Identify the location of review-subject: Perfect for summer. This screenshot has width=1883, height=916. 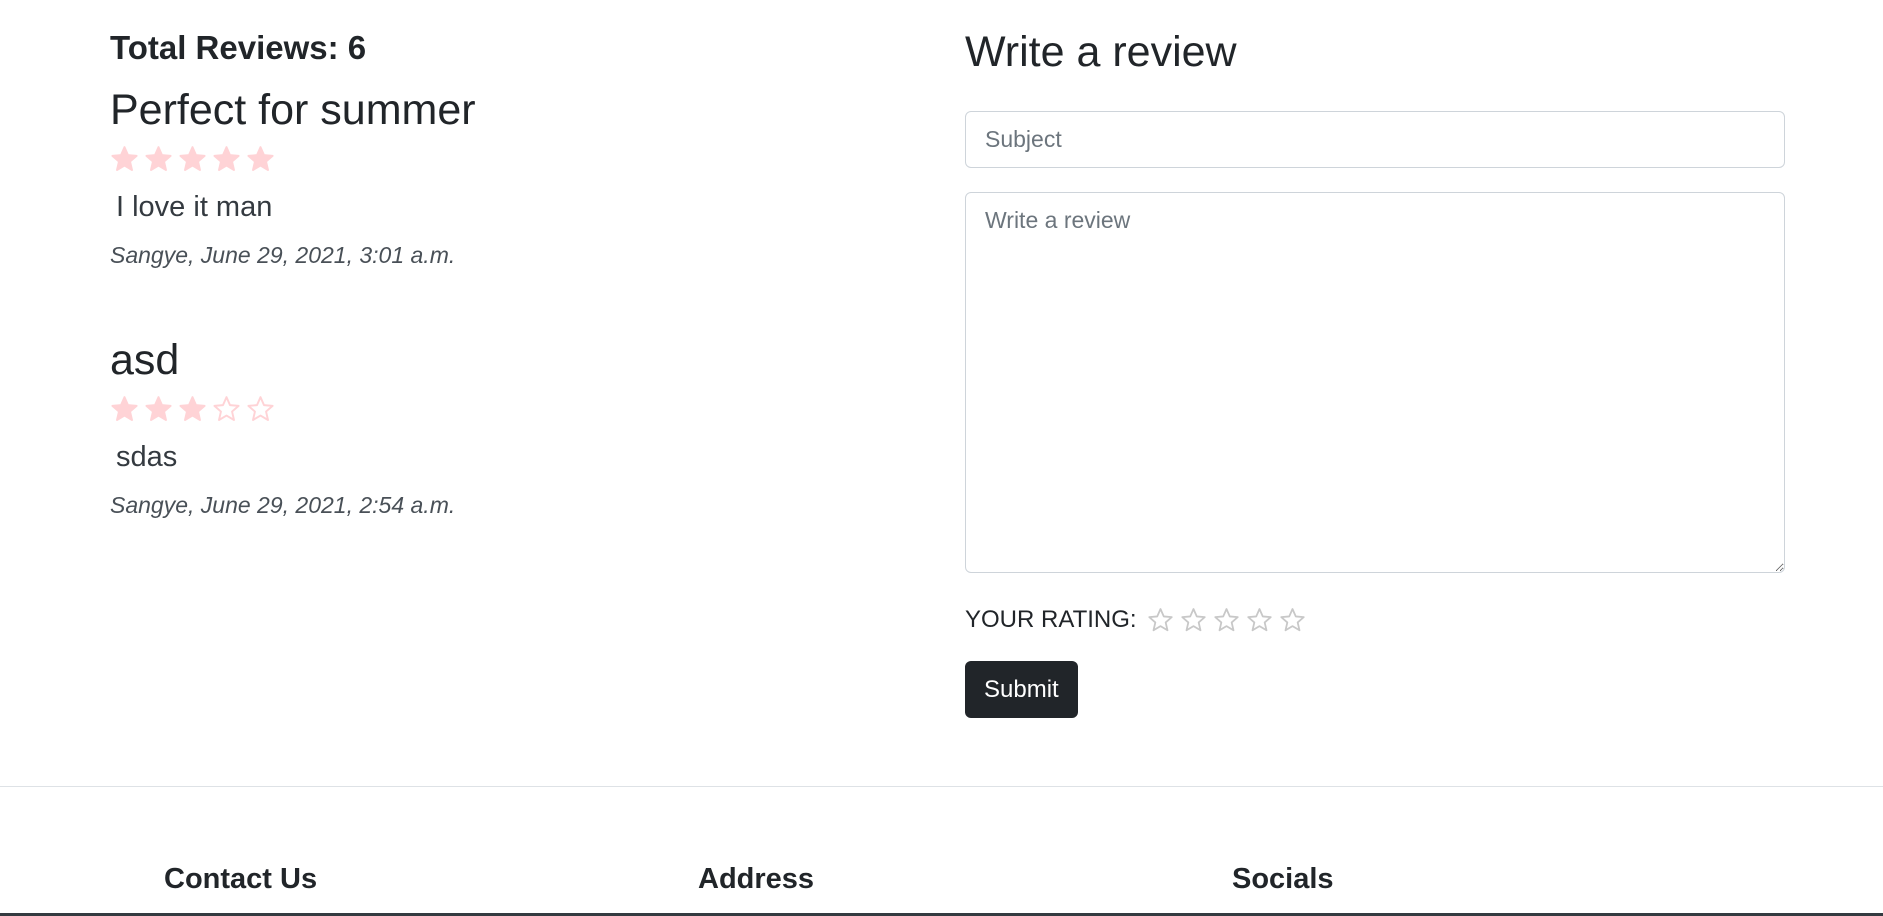
(293, 110).